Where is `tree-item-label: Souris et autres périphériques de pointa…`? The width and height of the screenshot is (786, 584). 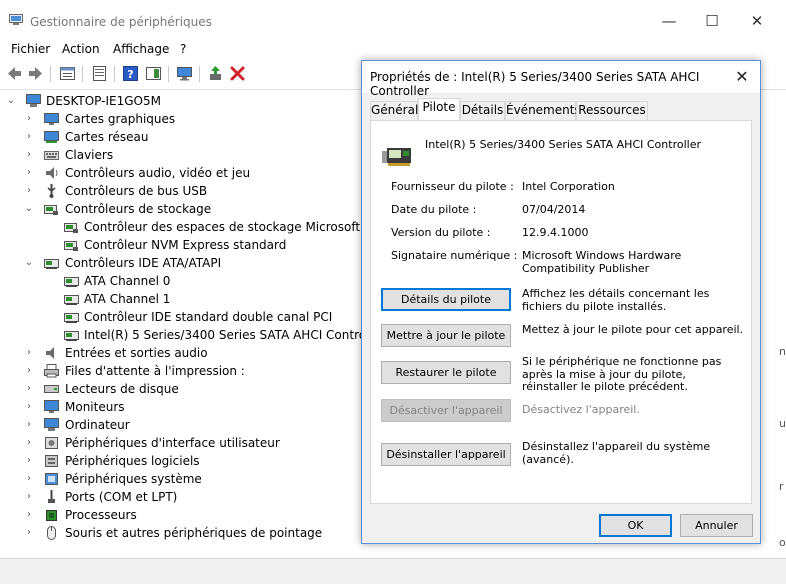 tree-item-label: Souris et autres périphériques de pointa… is located at coordinates (194, 533).